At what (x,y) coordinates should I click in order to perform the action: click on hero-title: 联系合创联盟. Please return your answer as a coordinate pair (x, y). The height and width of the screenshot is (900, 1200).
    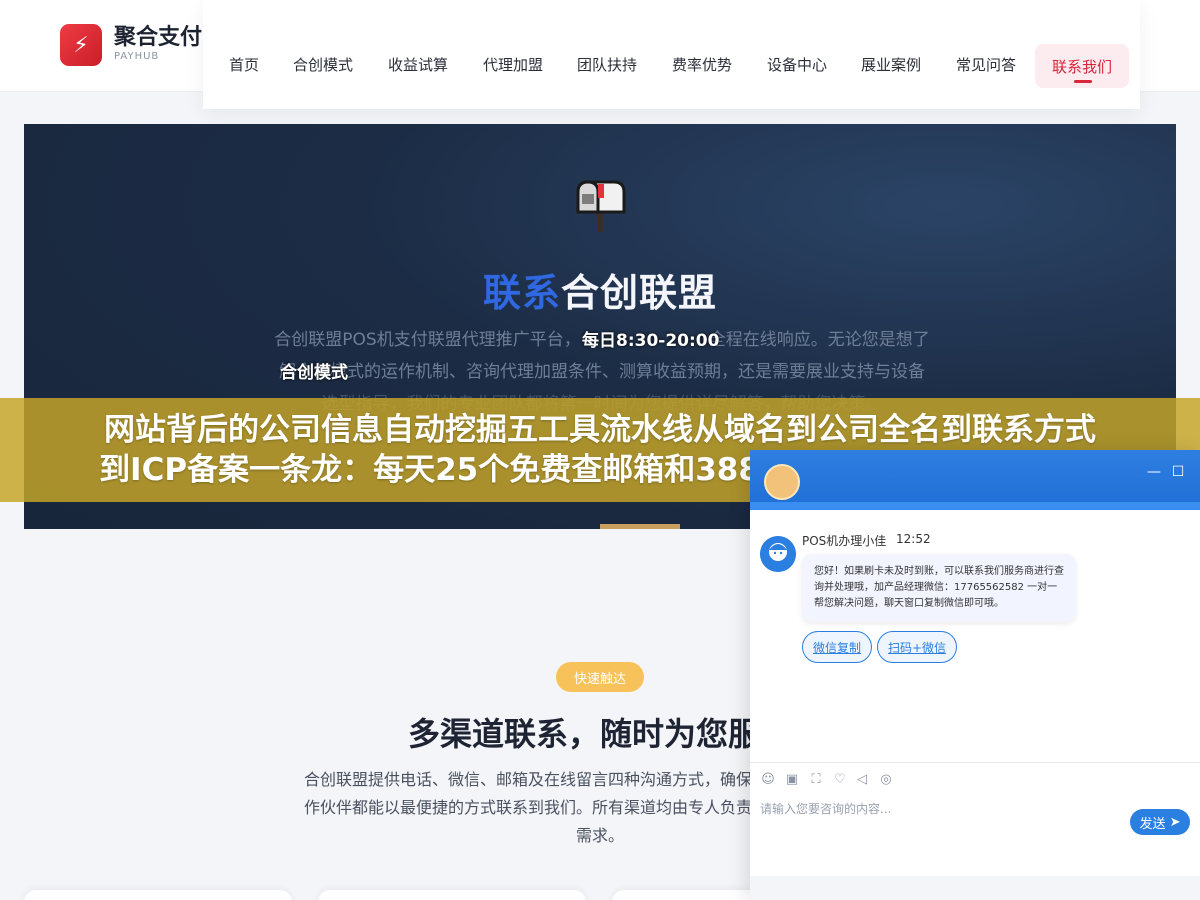
    Looking at the image, I should click on (600, 289).